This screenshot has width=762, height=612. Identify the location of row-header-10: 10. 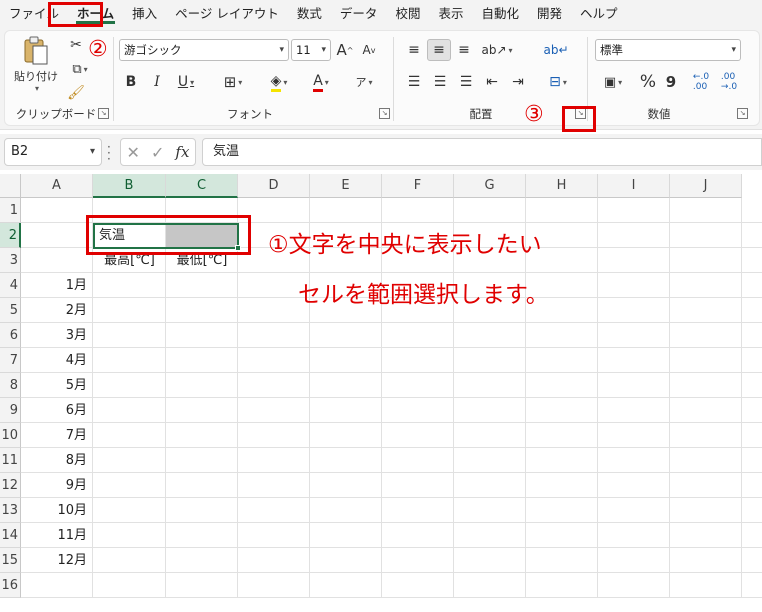
(10, 435).